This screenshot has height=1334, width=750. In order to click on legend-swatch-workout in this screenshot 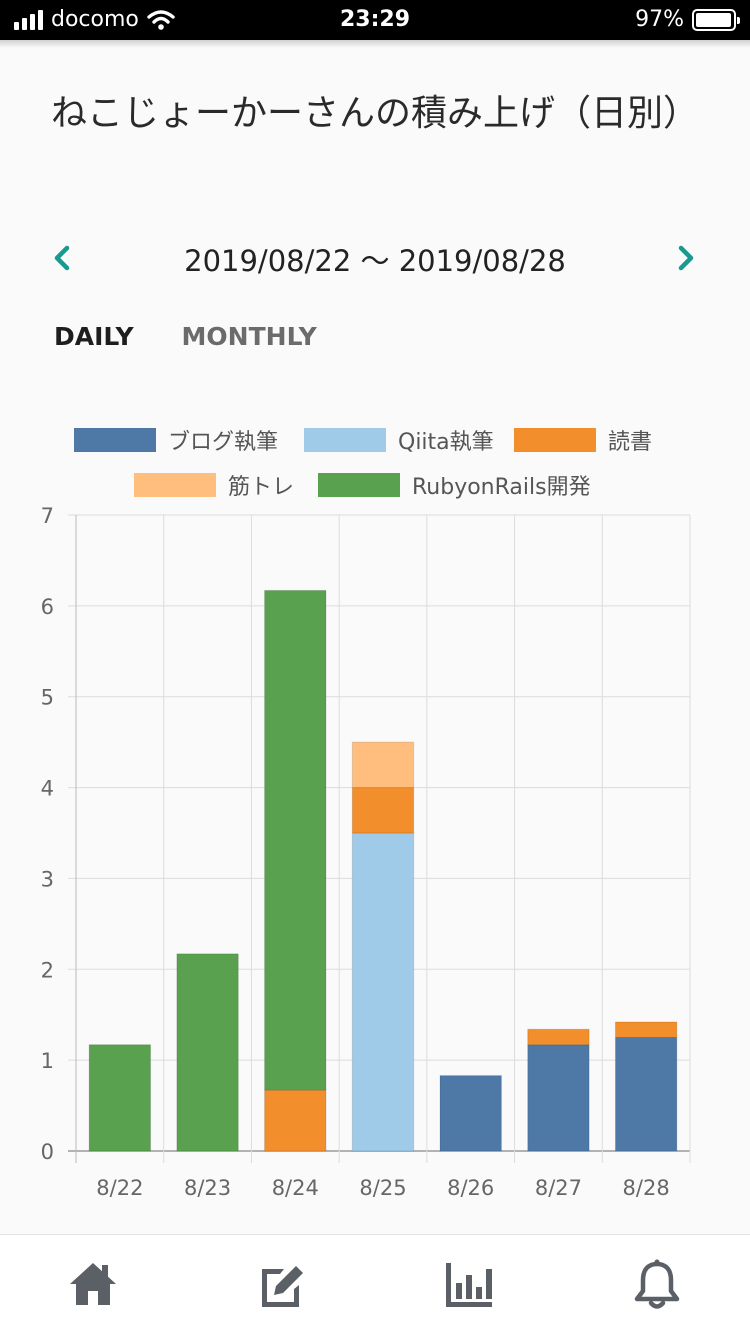, I will do `click(175, 485)`.